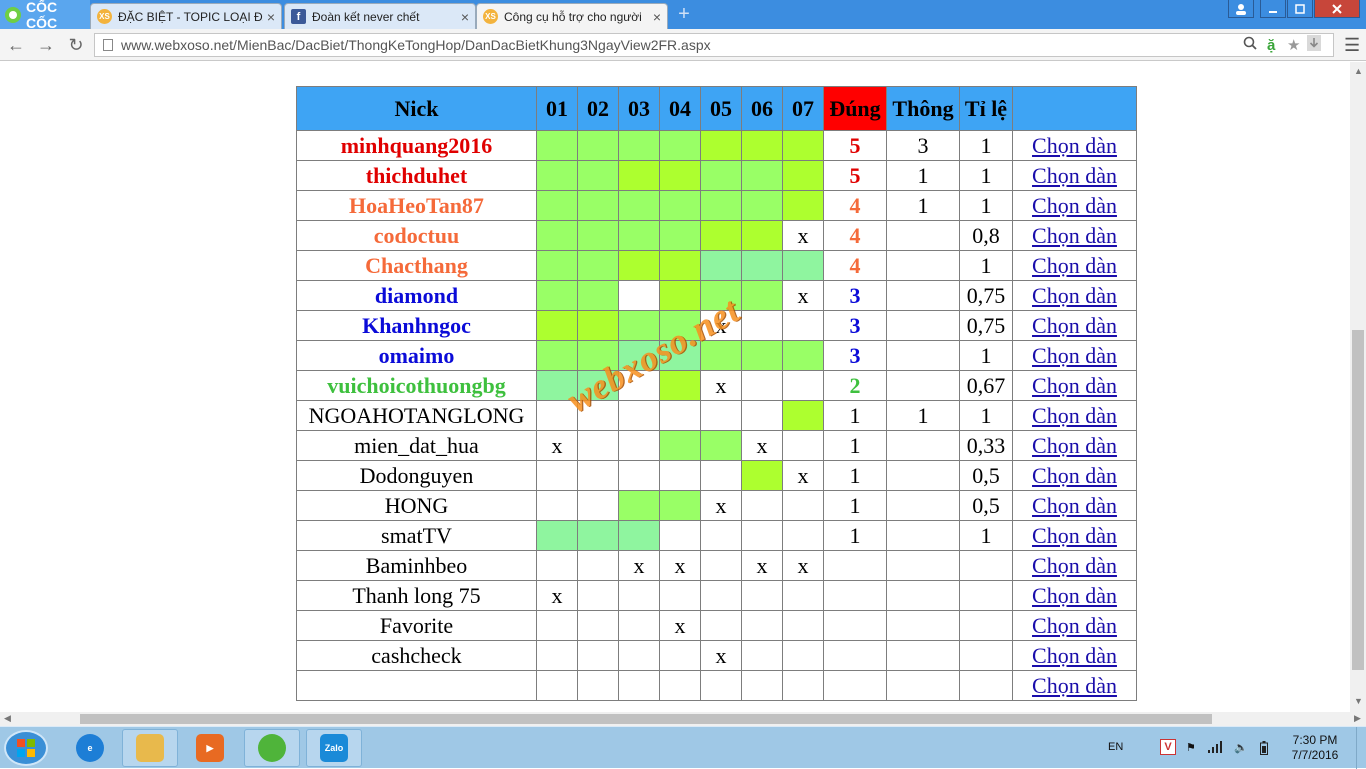  Describe the element at coordinates (1358, 71) in the screenshot. I see `scroll-up-icon: ▲` at that location.